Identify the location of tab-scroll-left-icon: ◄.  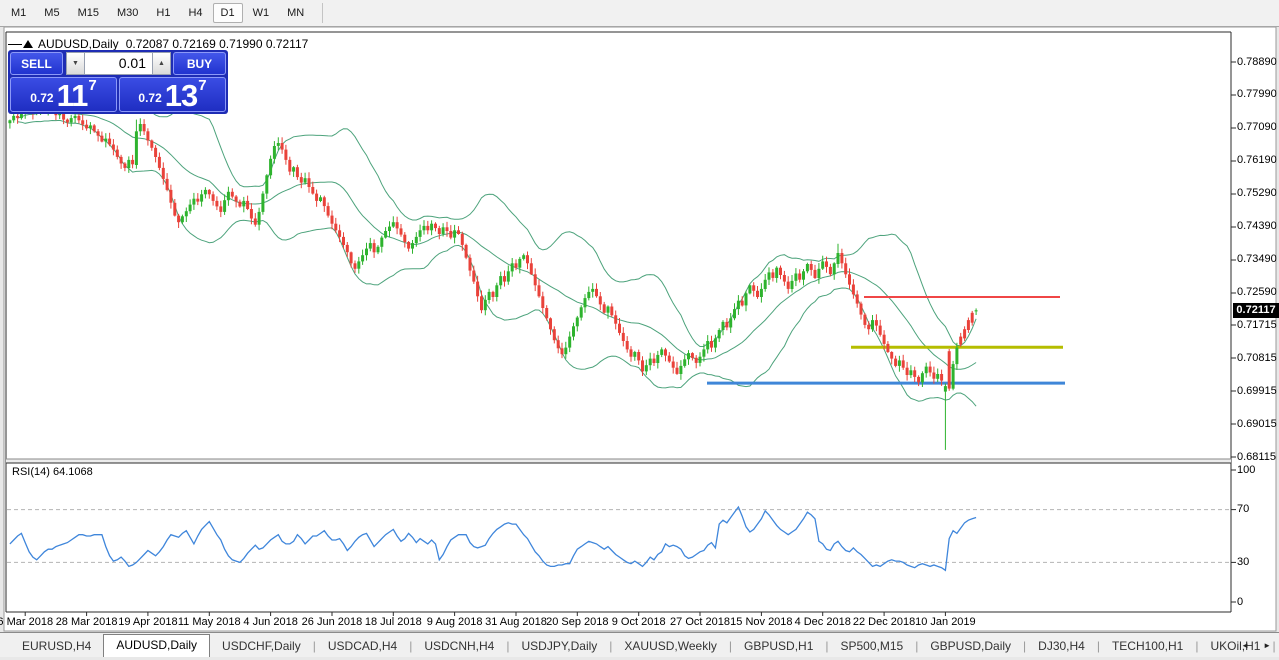
(1245, 646).